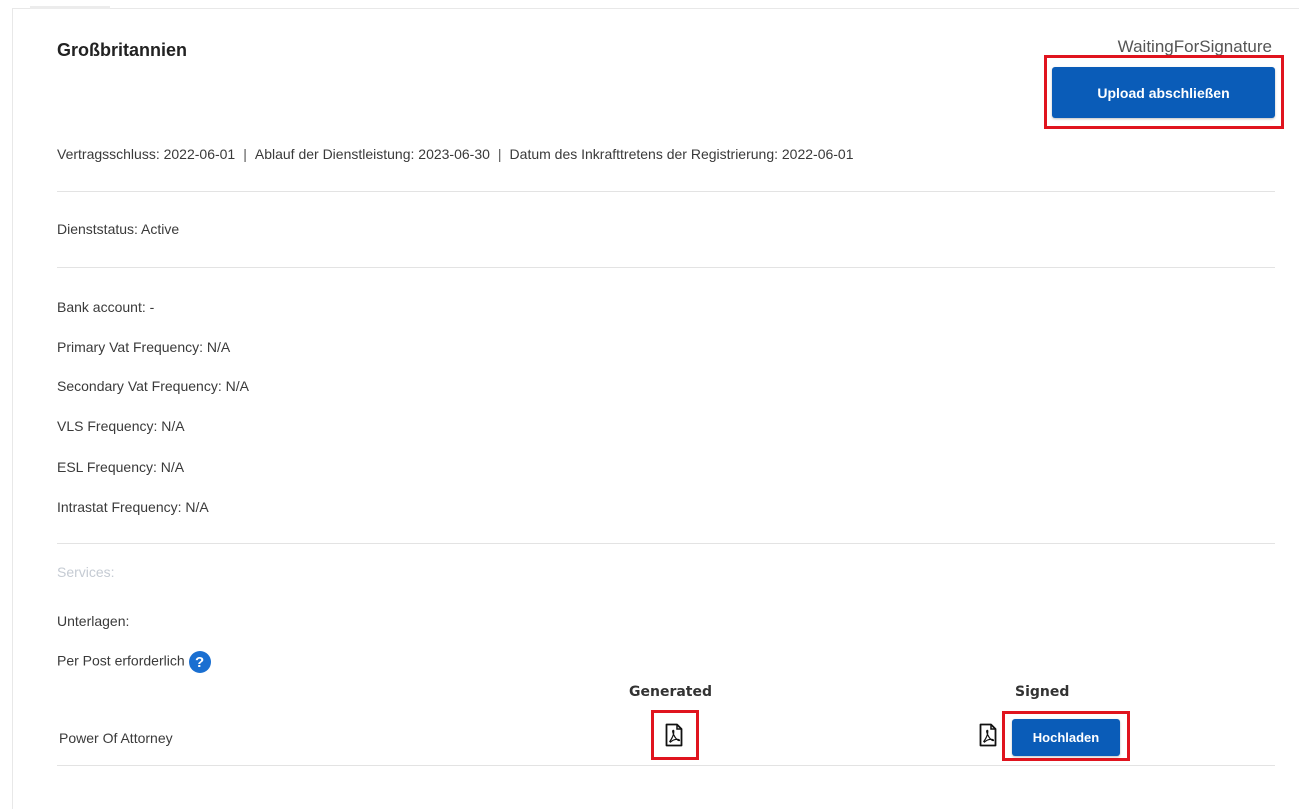 This screenshot has width=1299, height=809. I want to click on intrastat-frequency: Intrastat Frequency: N/A, so click(133, 507).